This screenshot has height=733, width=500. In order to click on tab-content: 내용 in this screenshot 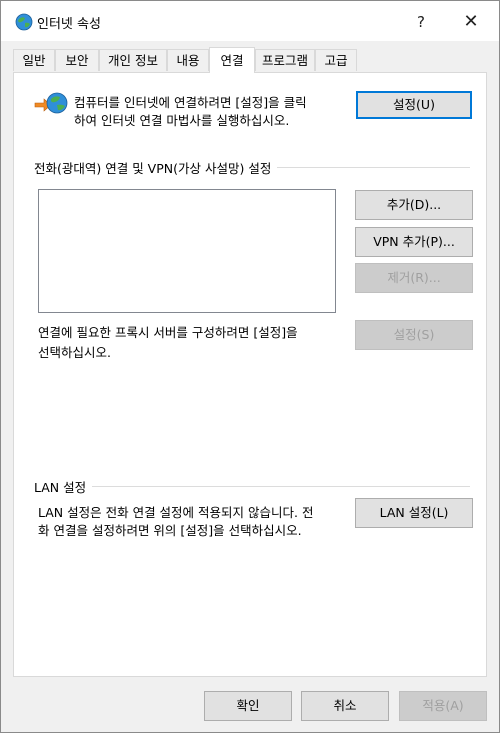, I will do `click(188, 60)`.